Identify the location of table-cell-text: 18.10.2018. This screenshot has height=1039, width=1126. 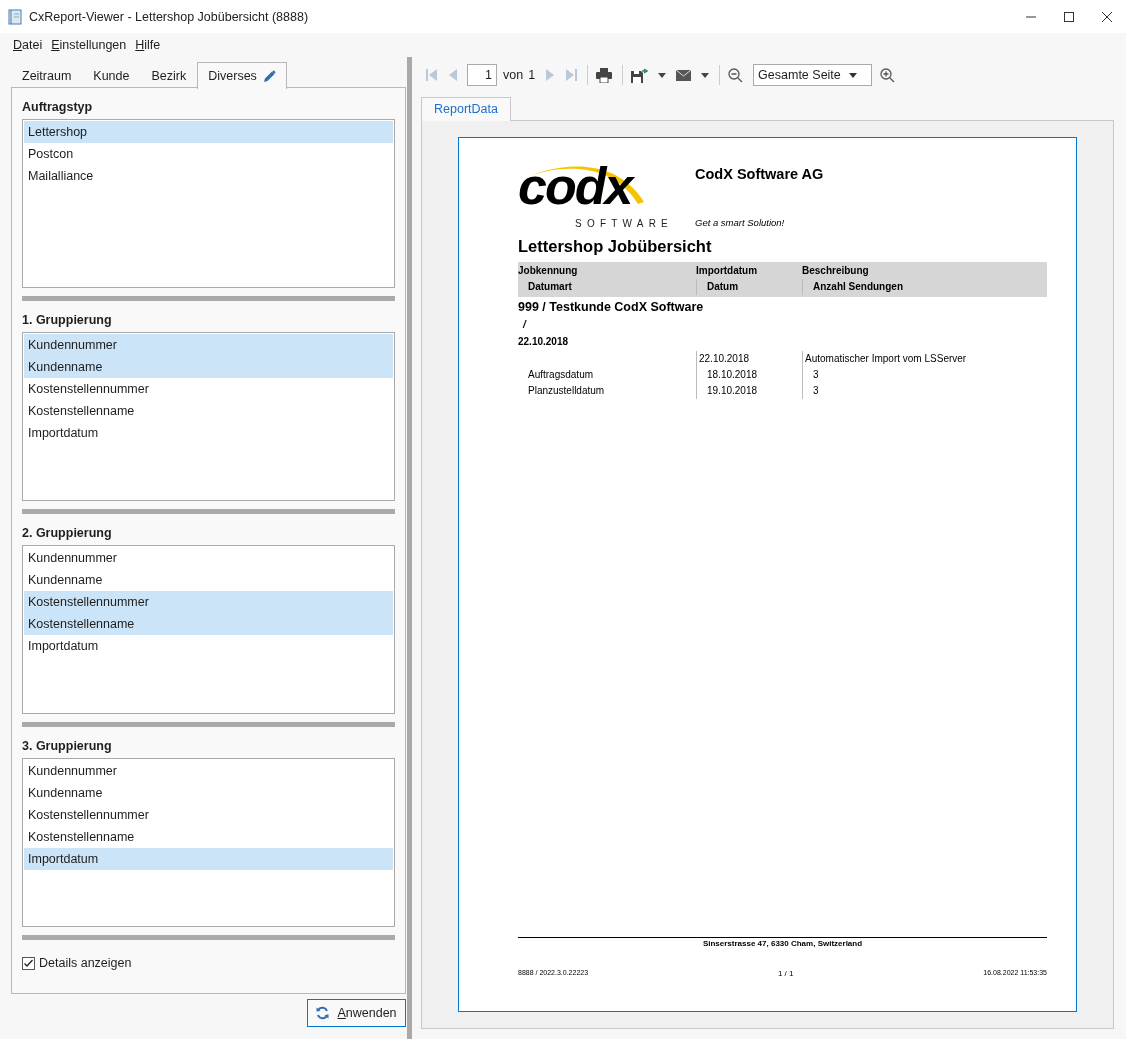
(732, 374).